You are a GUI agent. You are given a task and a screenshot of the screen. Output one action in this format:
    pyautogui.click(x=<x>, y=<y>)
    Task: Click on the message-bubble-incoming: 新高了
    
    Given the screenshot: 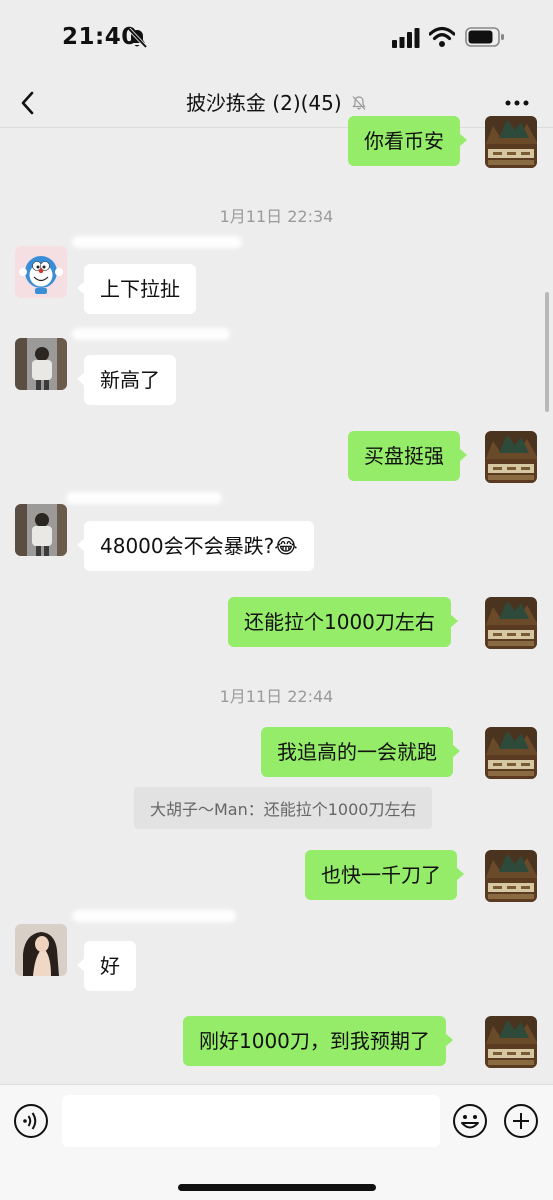 What is the action you would take?
    pyautogui.click(x=126, y=380)
    